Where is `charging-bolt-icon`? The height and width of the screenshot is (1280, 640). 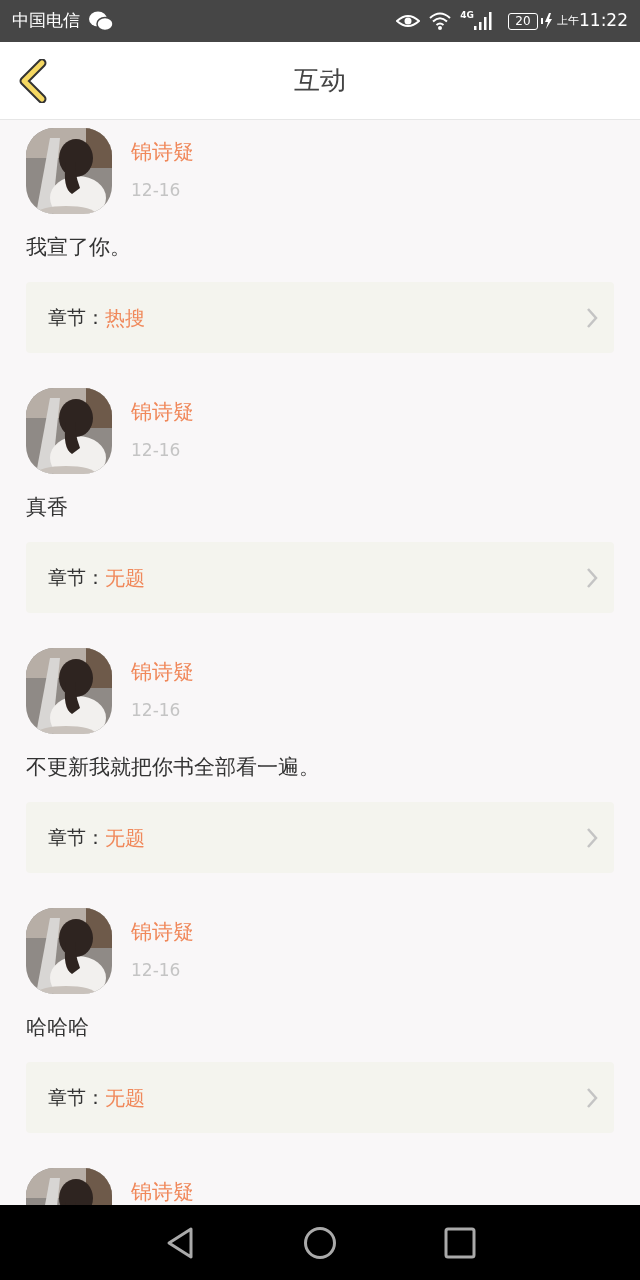 charging-bolt-icon is located at coordinates (547, 21).